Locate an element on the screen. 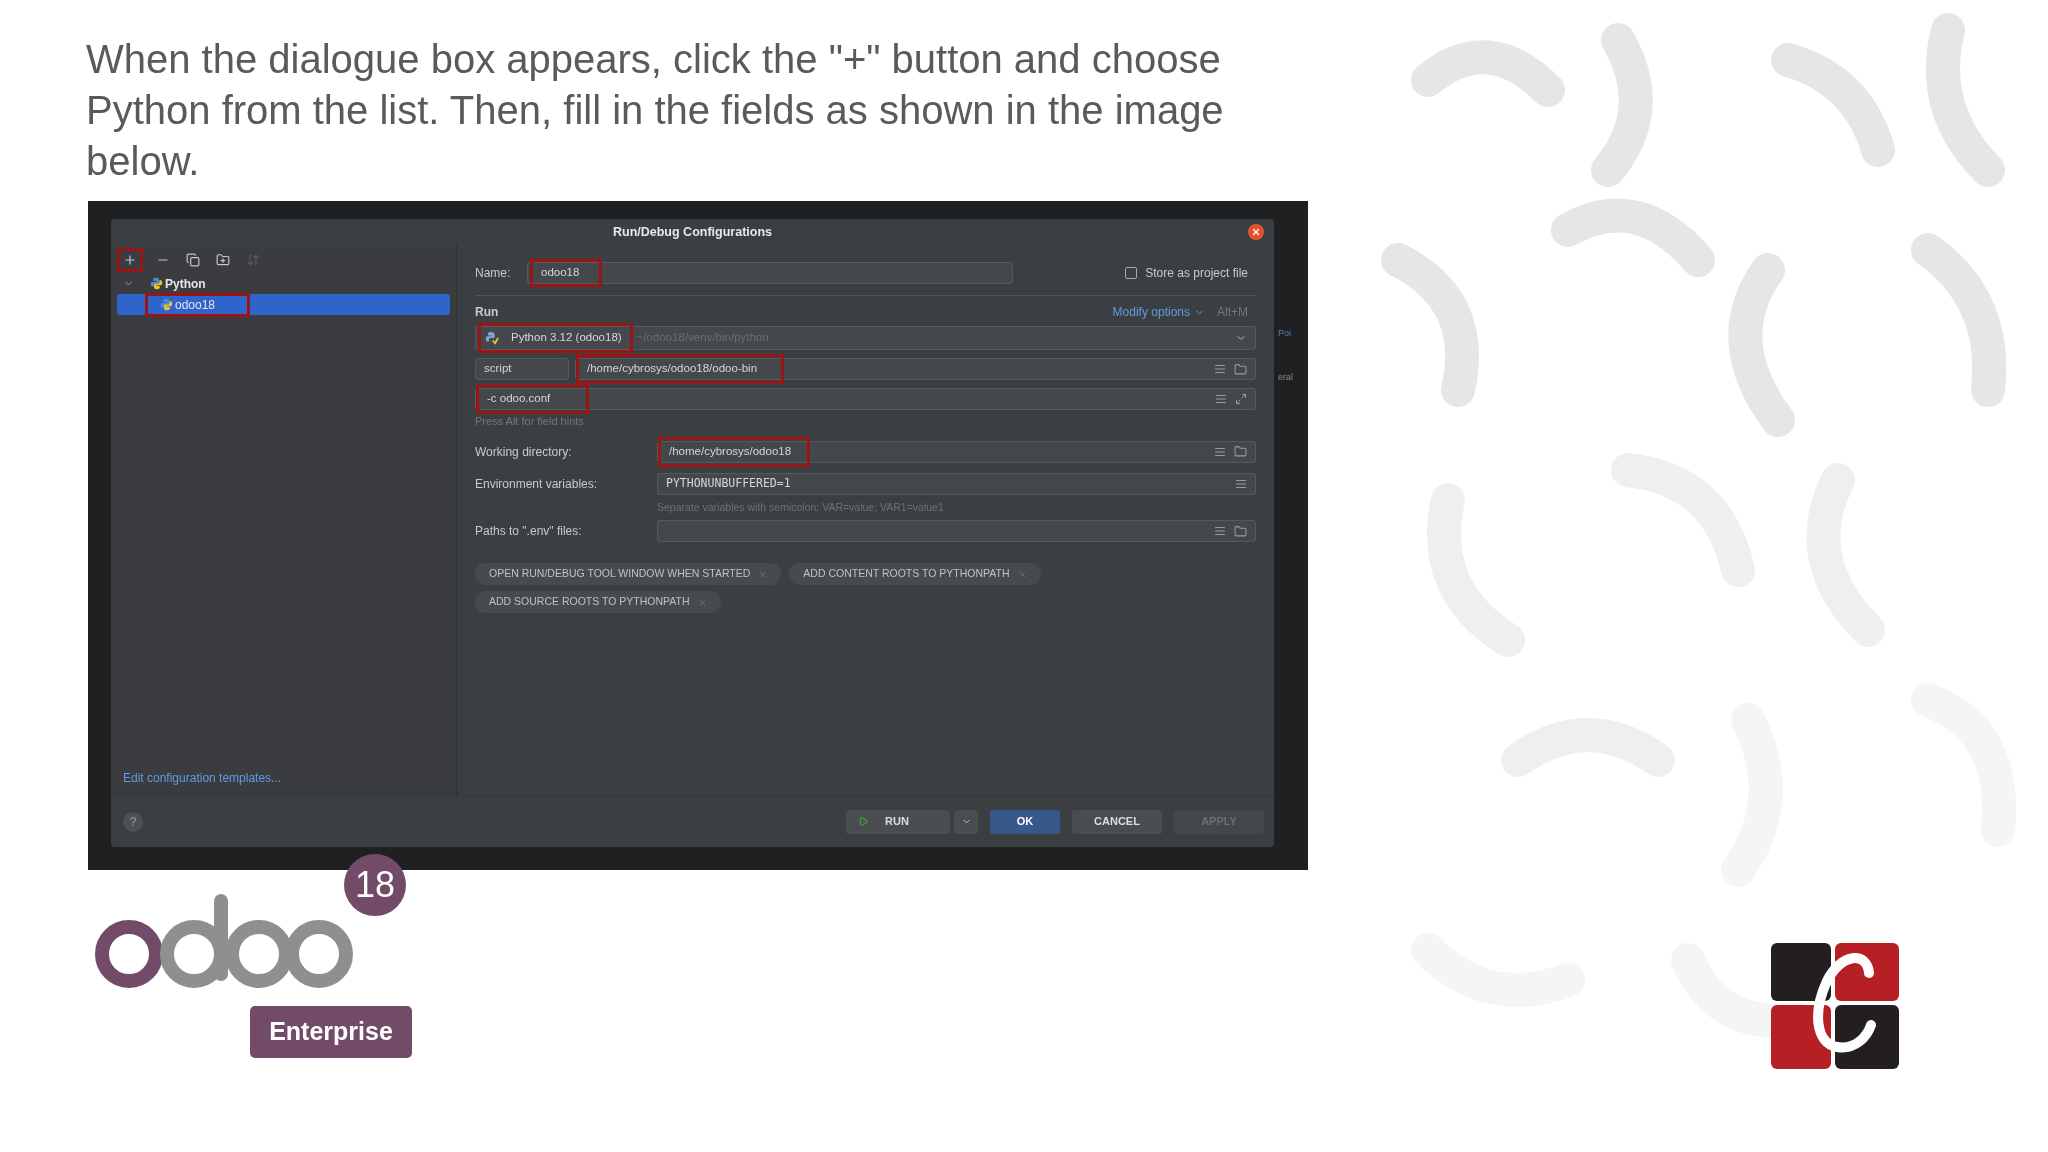 The height and width of the screenshot is (1152, 2048). field-value: -c odoo.conf is located at coordinates (519, 399).